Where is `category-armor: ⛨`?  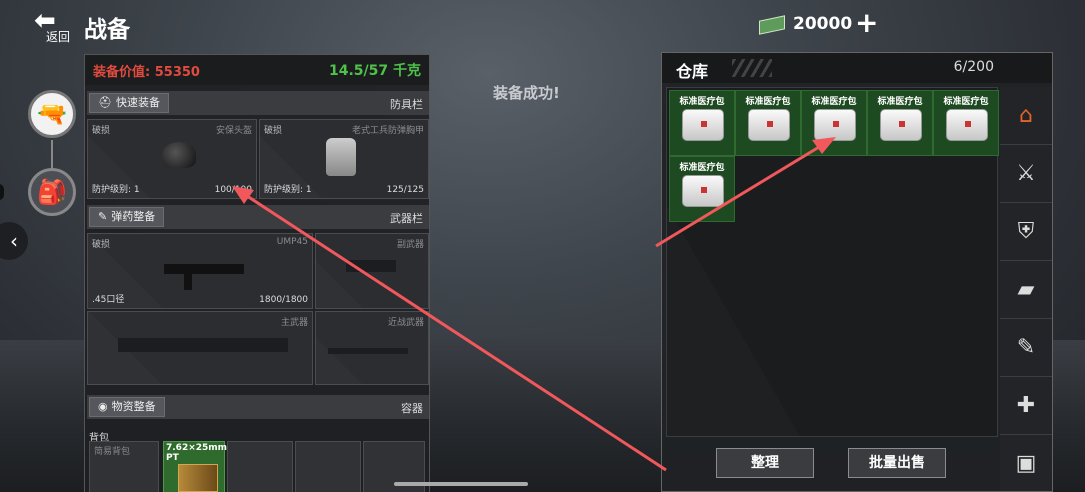
category-armor: ⛨ is located at coordinates (1026, 232).